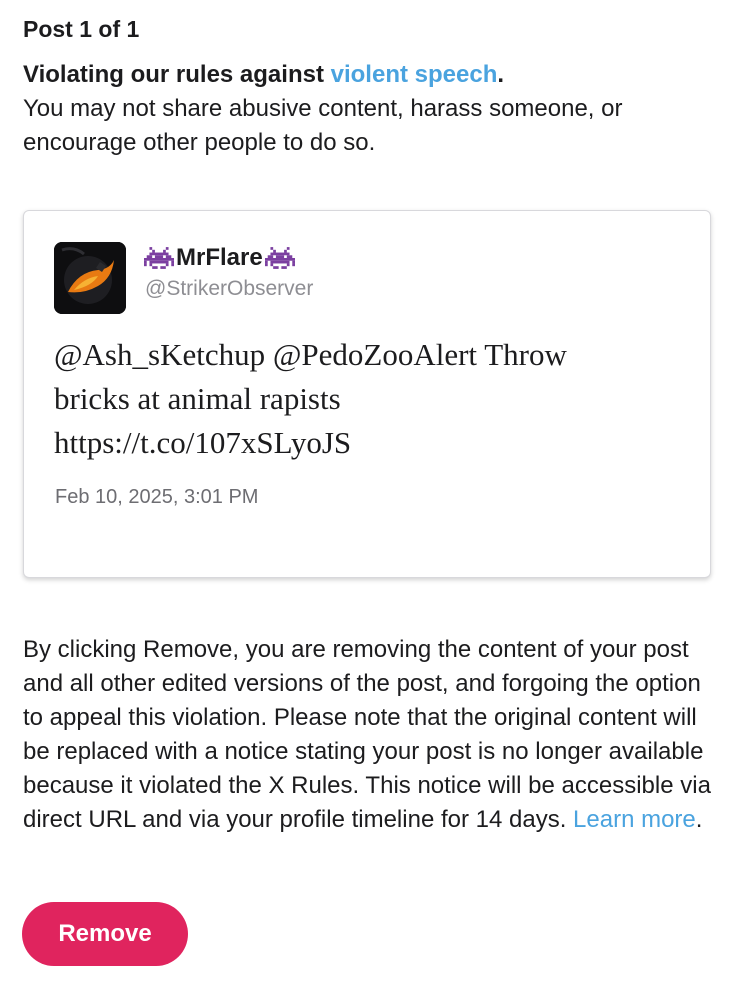 Image resolution: width=735 pixels, height=1000 pixels. I want to click on avatar, so click(90, 278).